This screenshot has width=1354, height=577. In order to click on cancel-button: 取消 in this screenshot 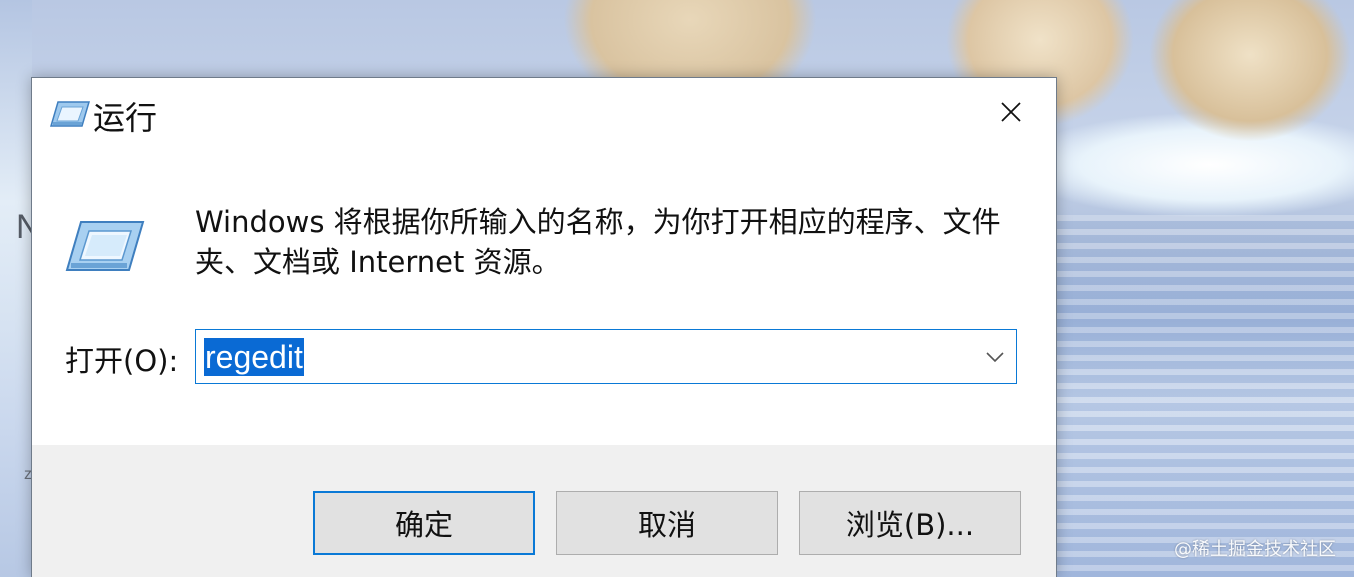, I will do `click(667, 523)`.